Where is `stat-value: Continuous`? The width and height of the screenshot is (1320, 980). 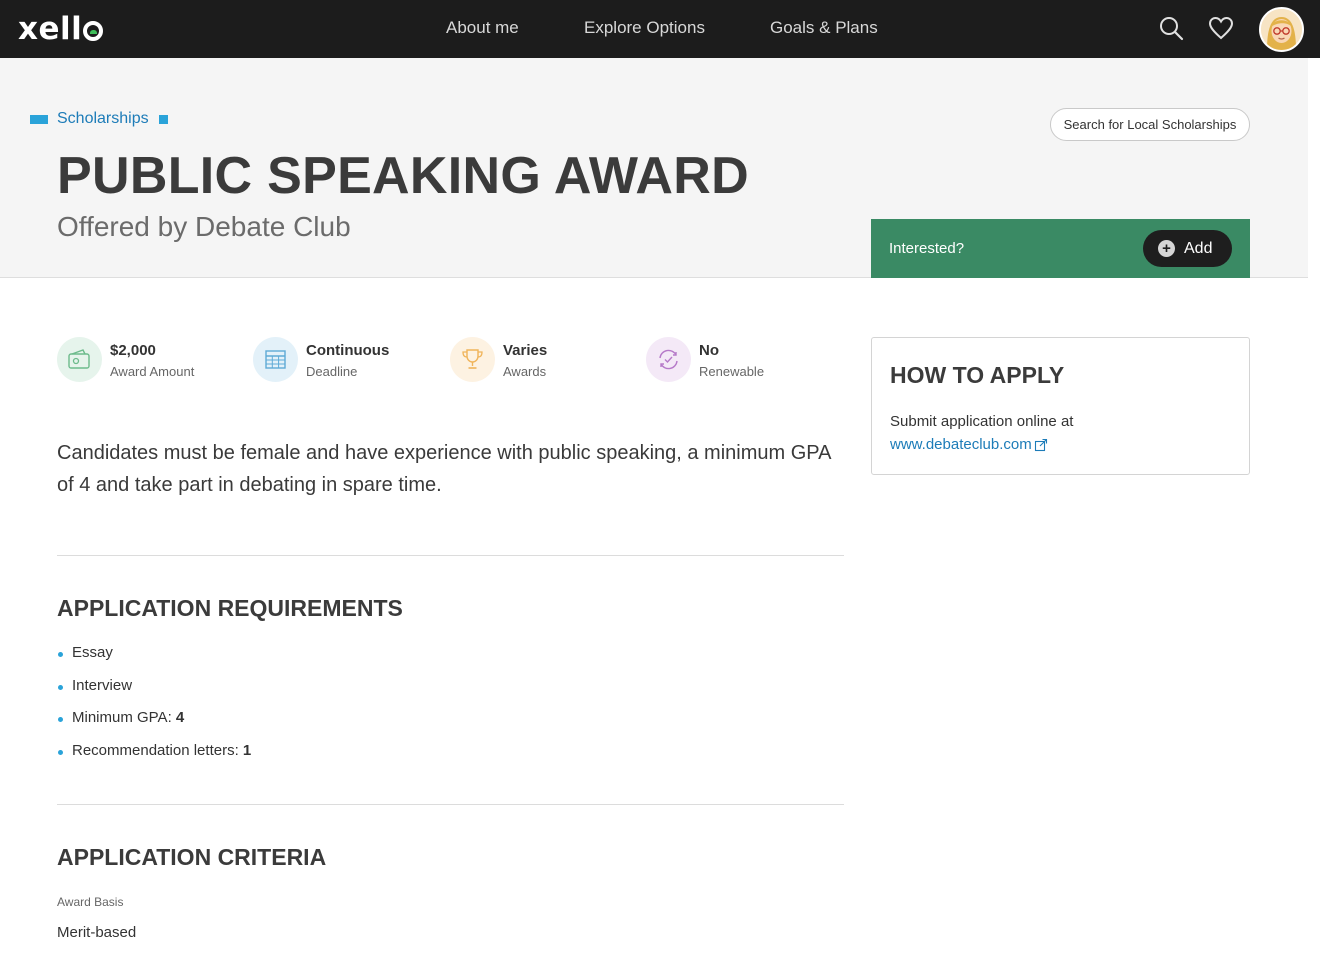
stat-value: Continuous is located at coordinates (348, 350).